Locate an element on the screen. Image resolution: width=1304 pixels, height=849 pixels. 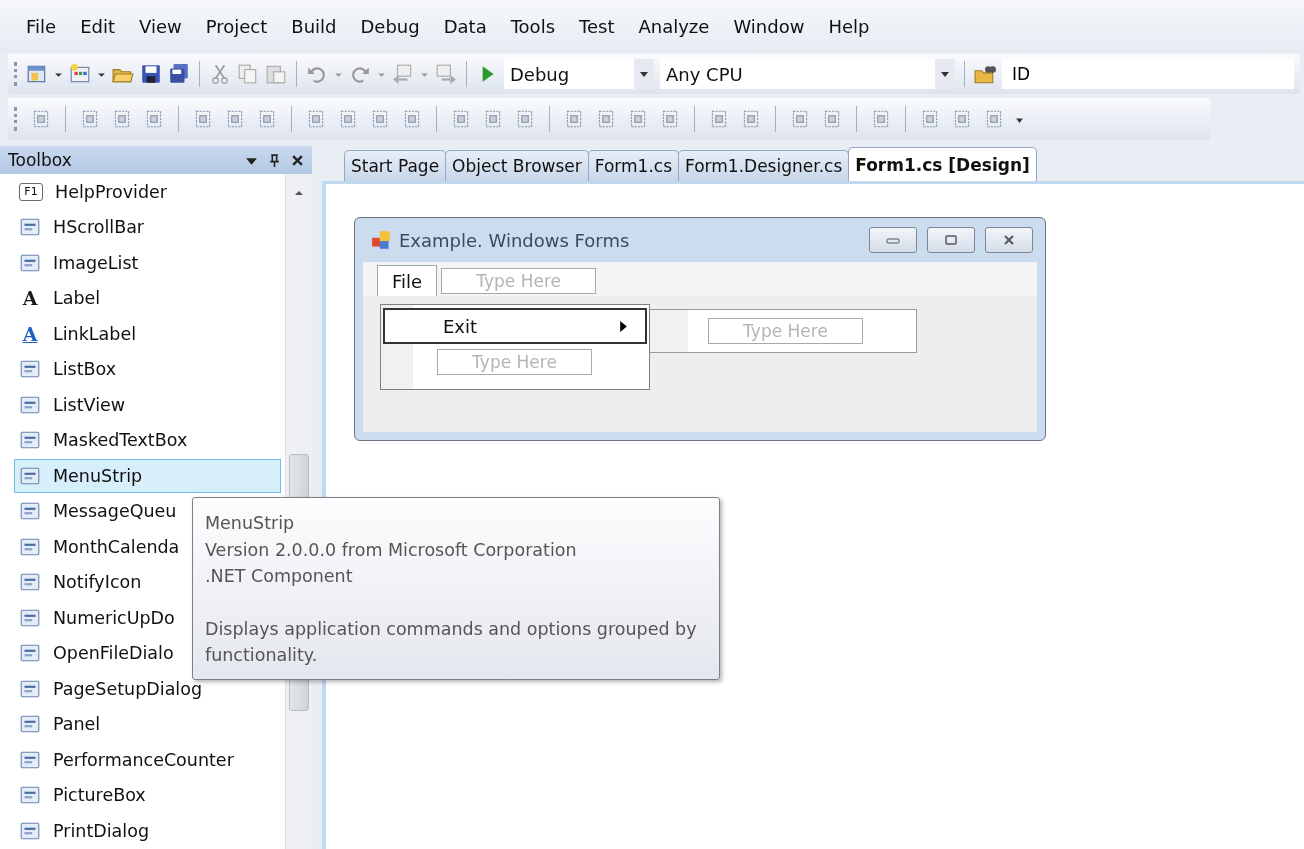
close-button is located at coordinates (1009, 240).